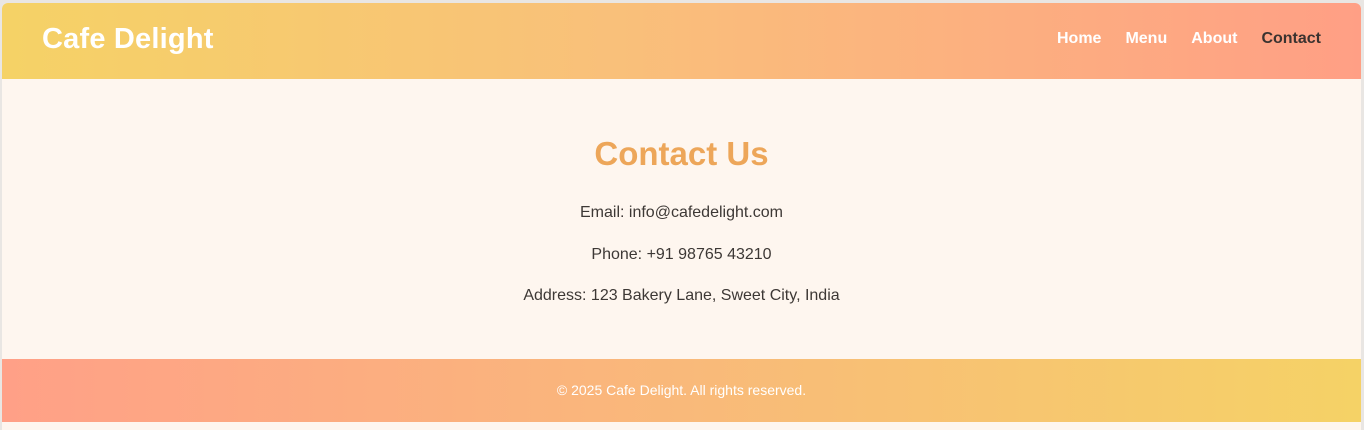 The image size is (1364, 430). Describe the element at coordinates (681, 212) in the screenshot. I see `contact-email: Email: info@cafedelight.com` at that location.